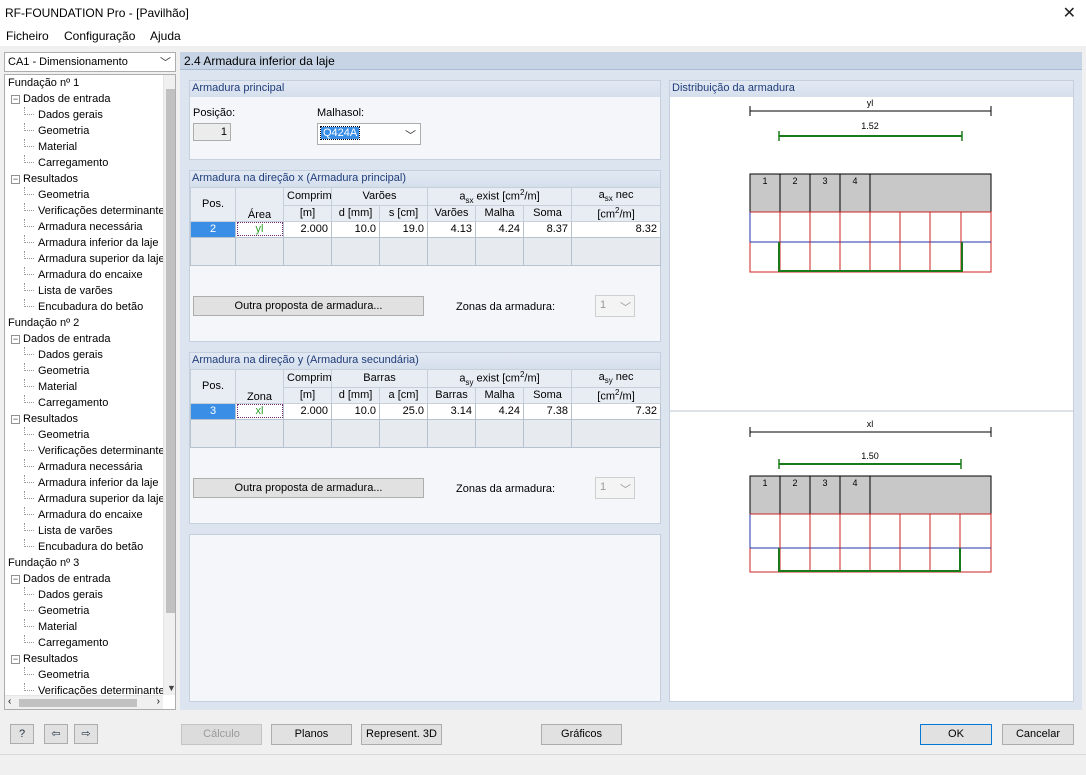 The image size is (1086, 775). What do you see at coordinates (451, 411) in the screenshot?
I see `cell-exist-bars: 3.14` at bounding box center [451, 411].